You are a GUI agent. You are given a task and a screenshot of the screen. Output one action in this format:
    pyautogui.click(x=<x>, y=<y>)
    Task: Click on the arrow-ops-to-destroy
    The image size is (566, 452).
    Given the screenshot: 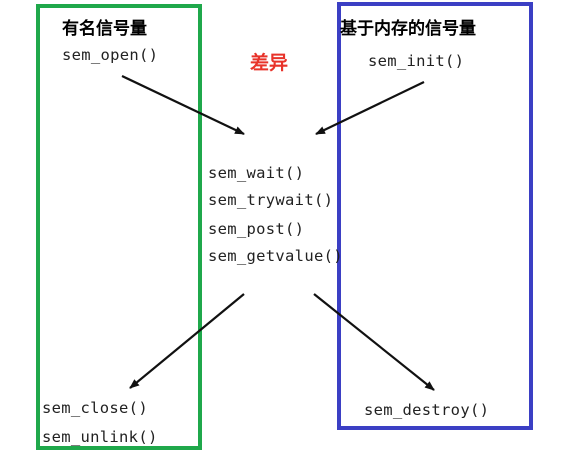 What is the action you would take?
    pyautogui.click(x=374, y=342)
    